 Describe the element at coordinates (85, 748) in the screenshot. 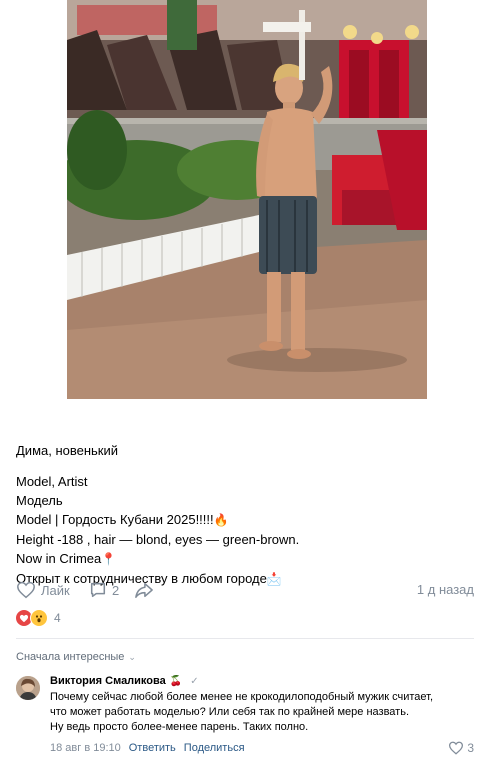

I see `comment-date: 18 авг в 19:10` at that location.